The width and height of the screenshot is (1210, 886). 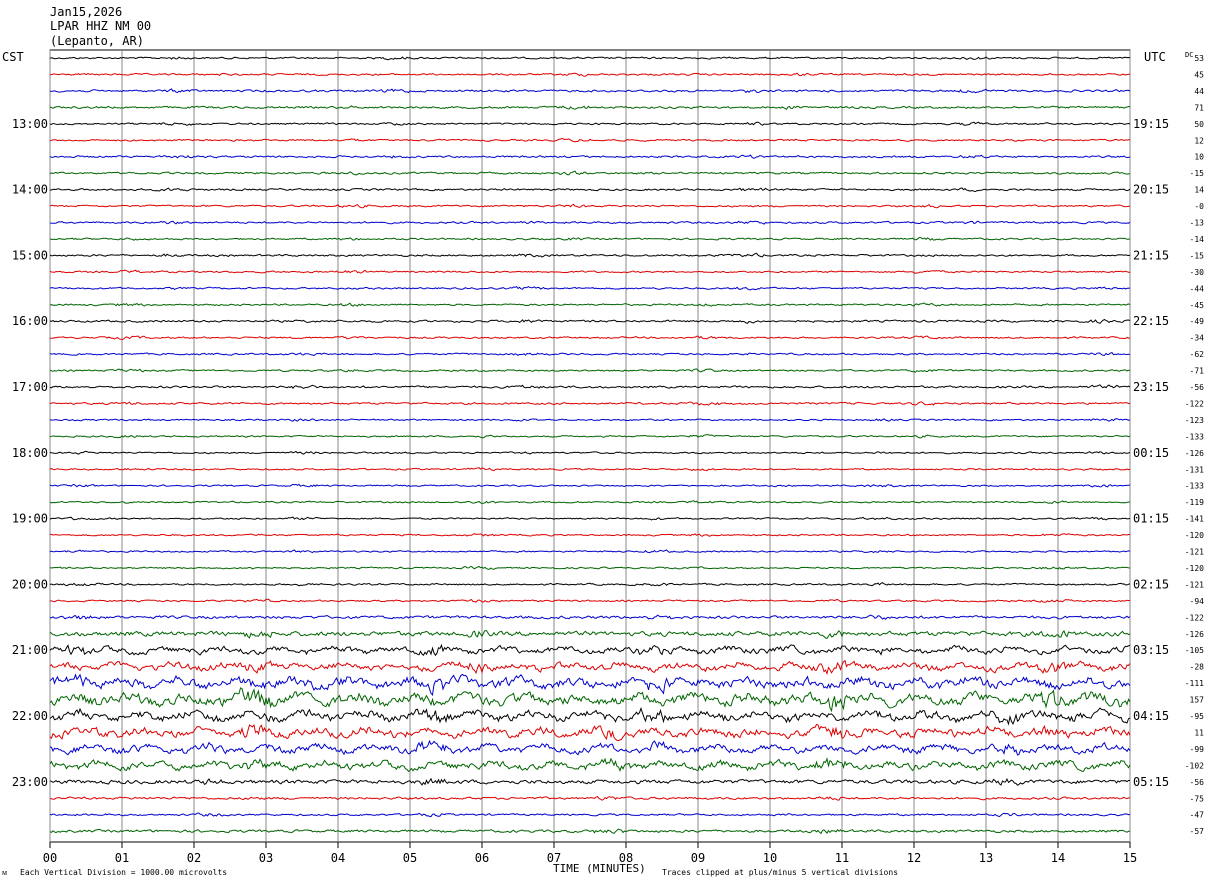 What do you see at coordinates (1199, 107) in the screenshot?
I see `dc-offset-label: 71` at bounding box center [1199, 107].